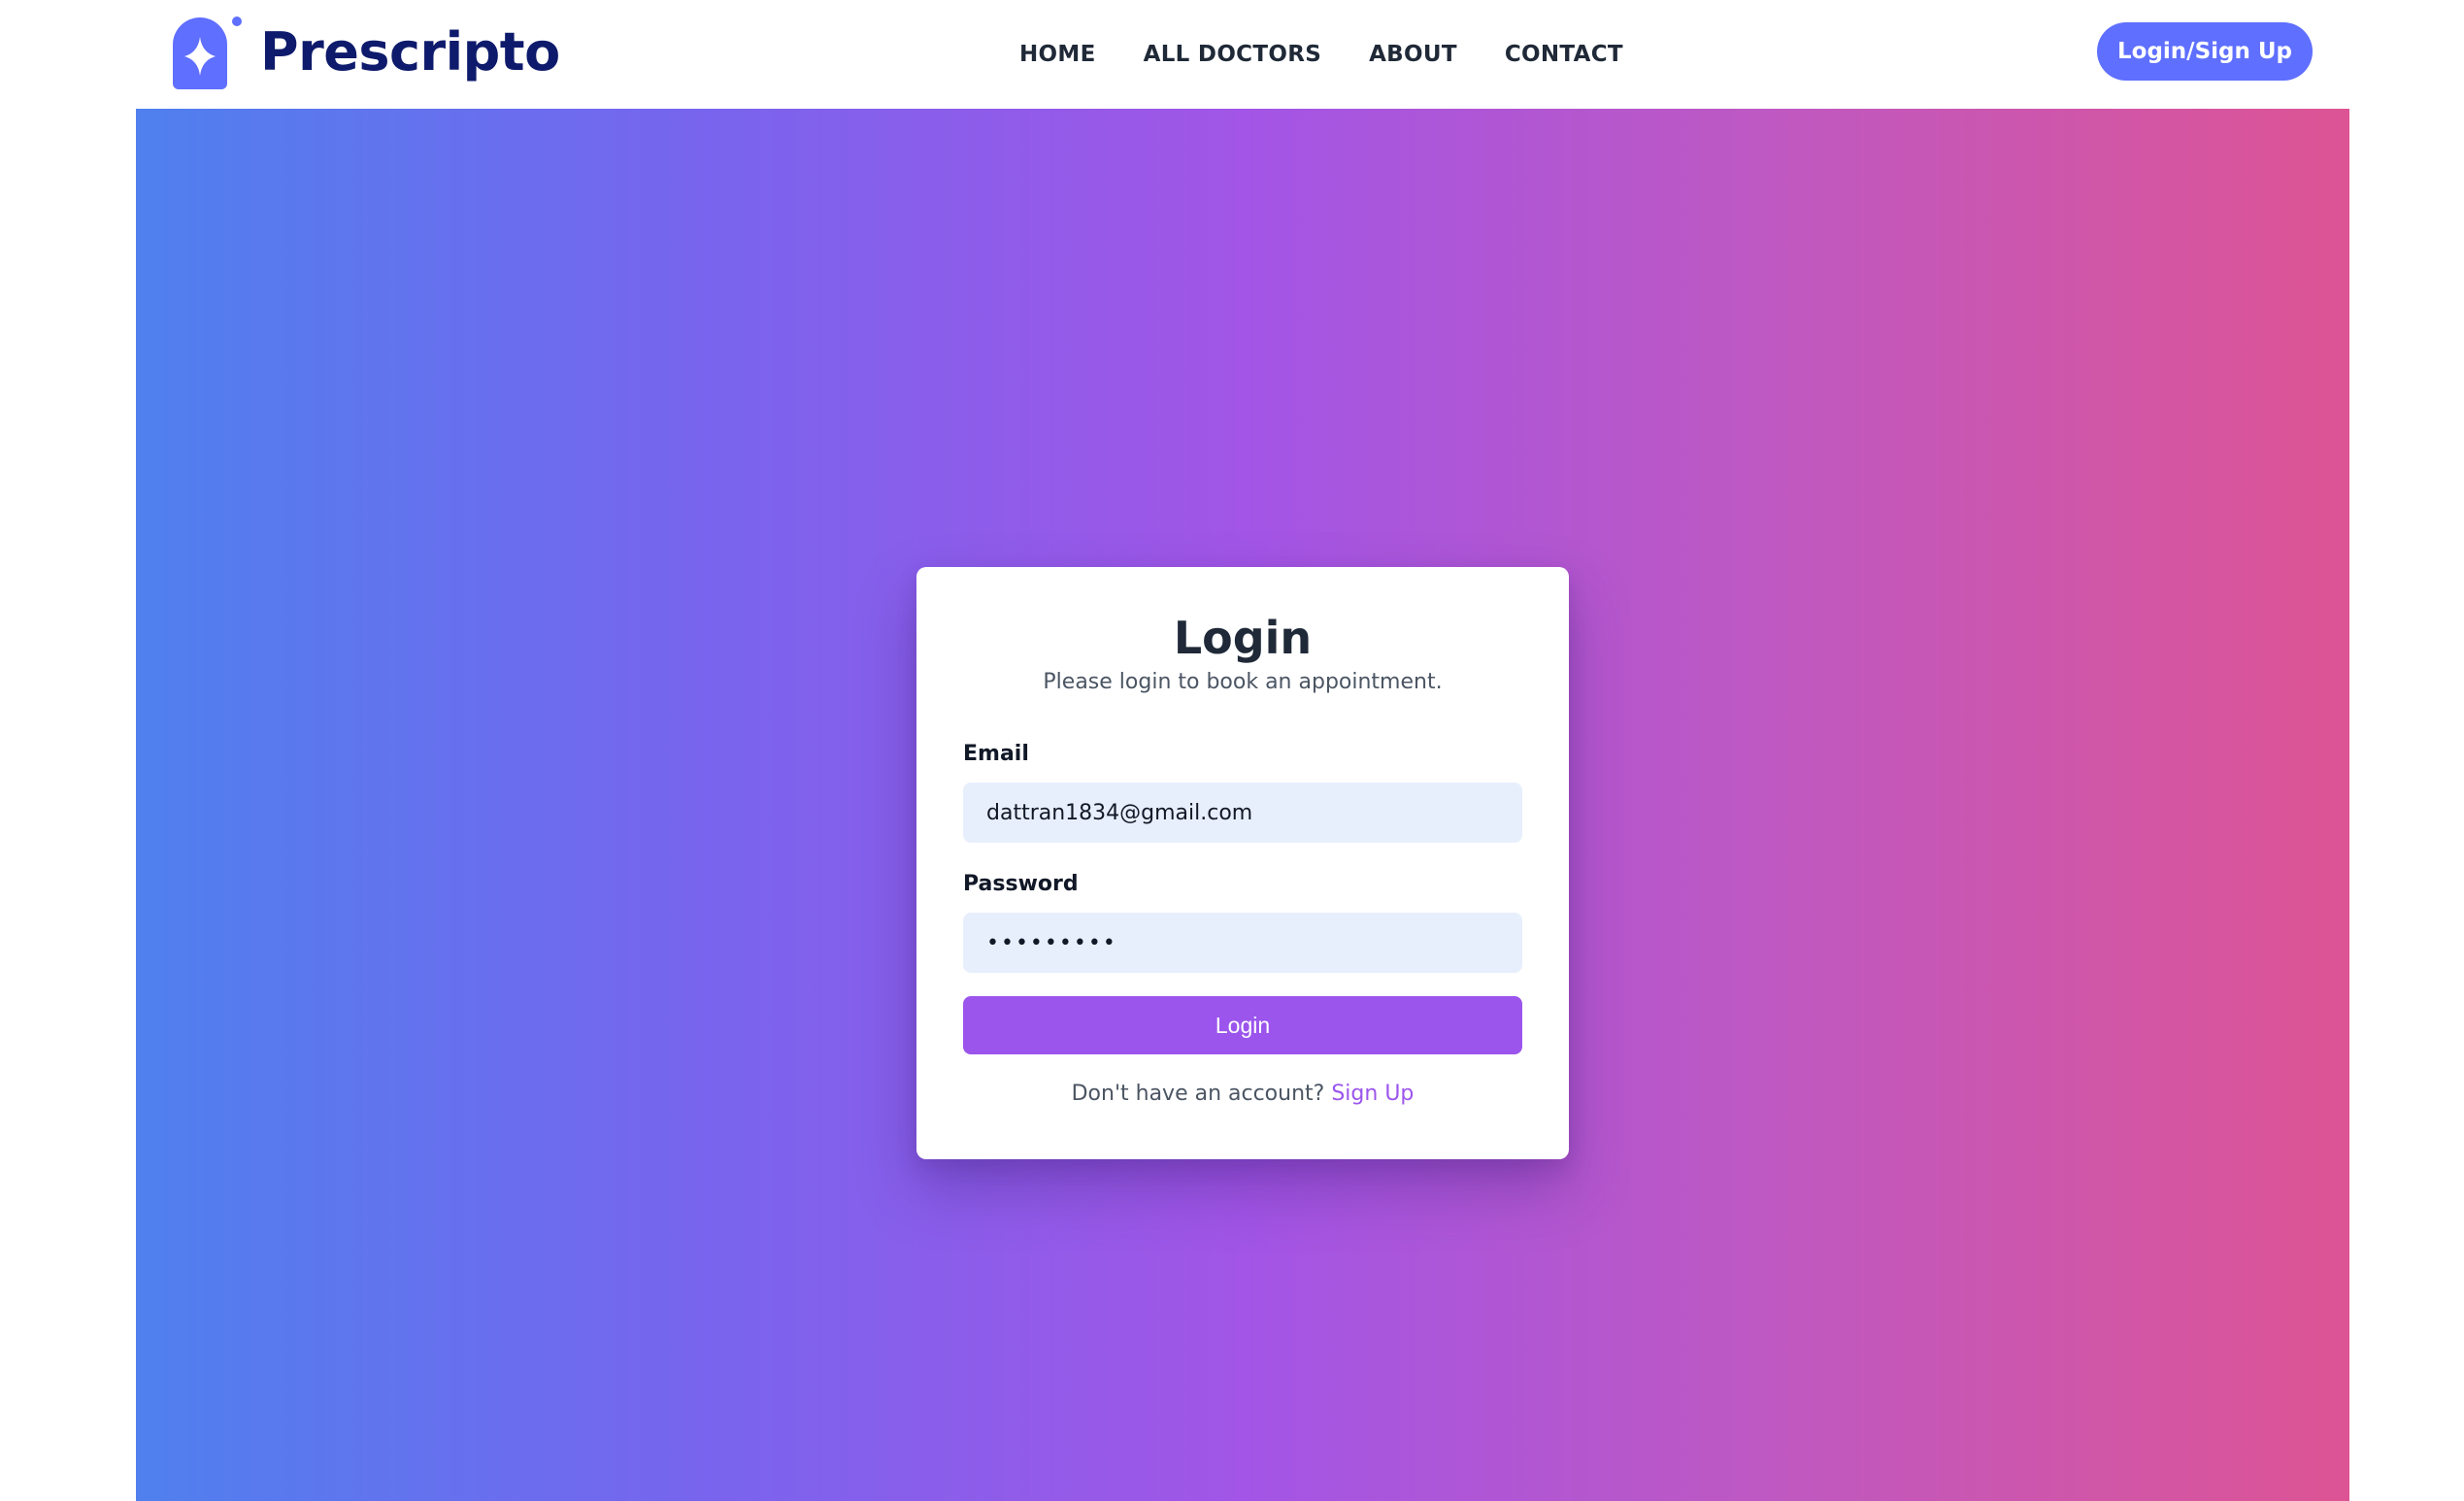 The image size is (2464, 1501). Describe the element at coordinates (1057, 54) in the screenshot. I see `nav-link-home: HOME` at that location.